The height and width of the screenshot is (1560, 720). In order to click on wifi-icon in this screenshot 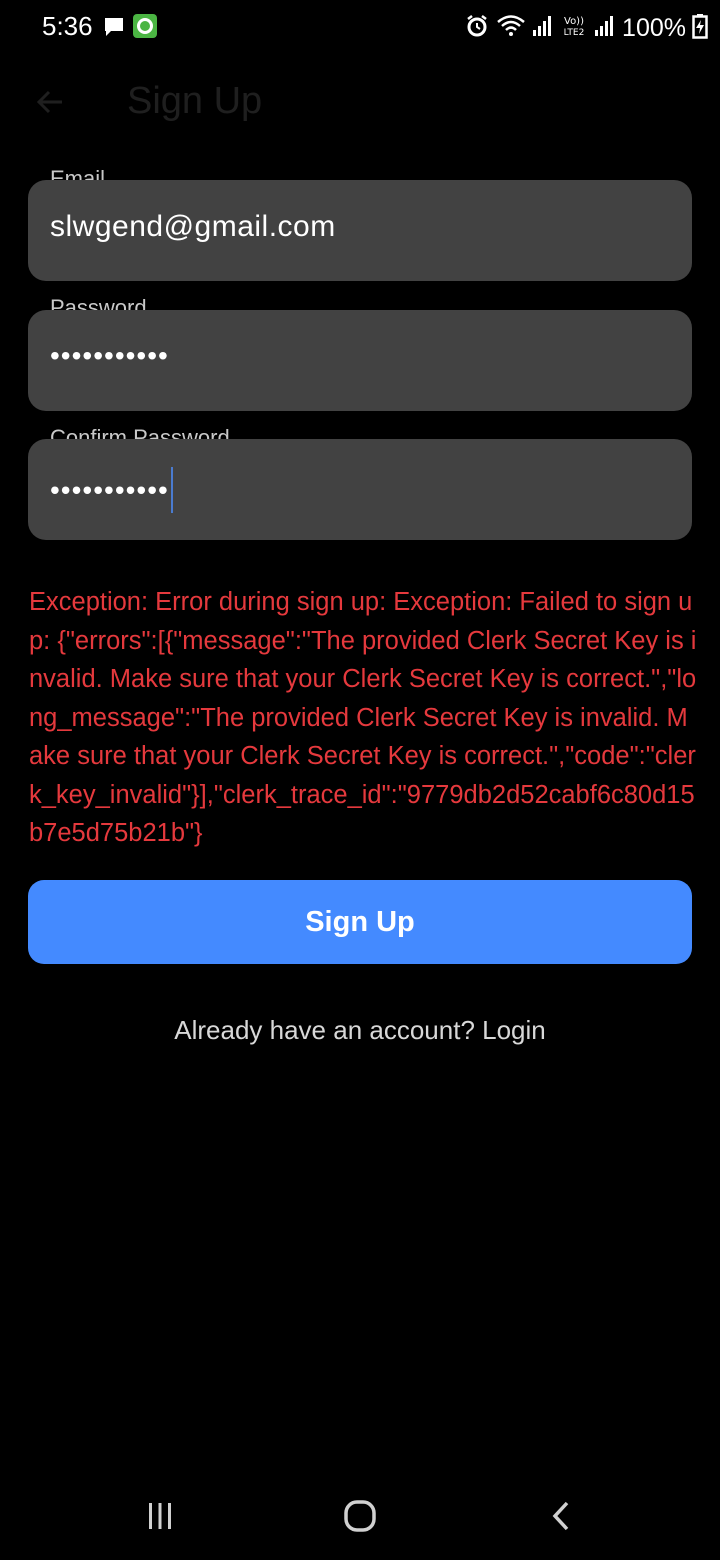, I will do `click(511, 28)`.